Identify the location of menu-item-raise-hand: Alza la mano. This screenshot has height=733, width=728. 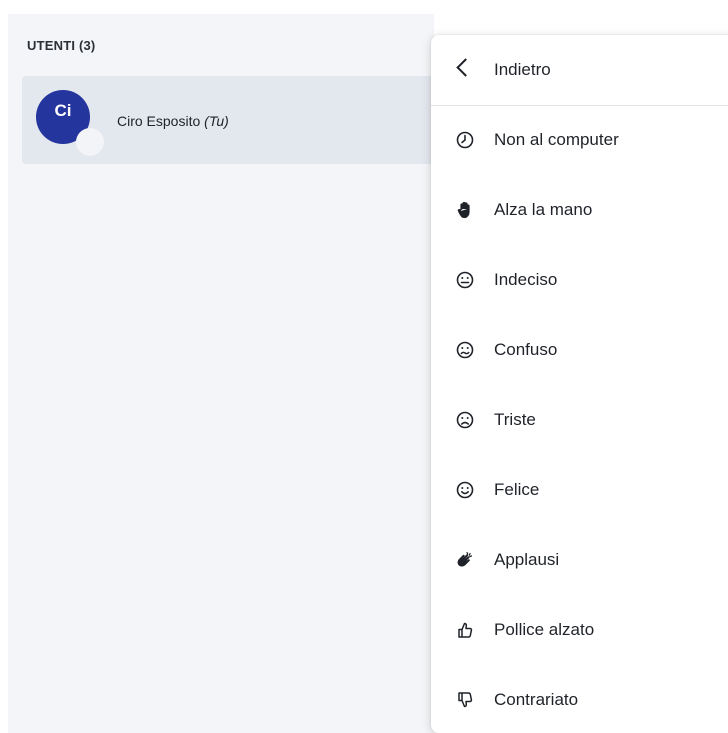
(579, 210).